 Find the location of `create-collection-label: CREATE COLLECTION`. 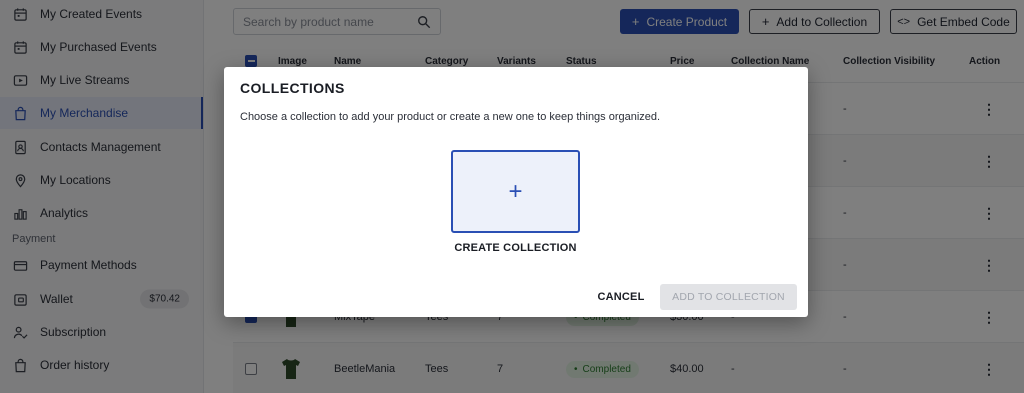

create-collection-label: CREATE COLLECTION is located at coordinates (515, 248).